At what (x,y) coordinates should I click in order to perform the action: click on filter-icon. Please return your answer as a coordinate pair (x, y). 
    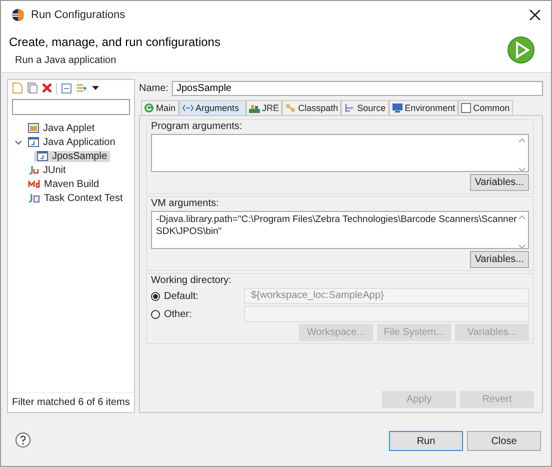
    Looking at the image, I should click on (82, 88).